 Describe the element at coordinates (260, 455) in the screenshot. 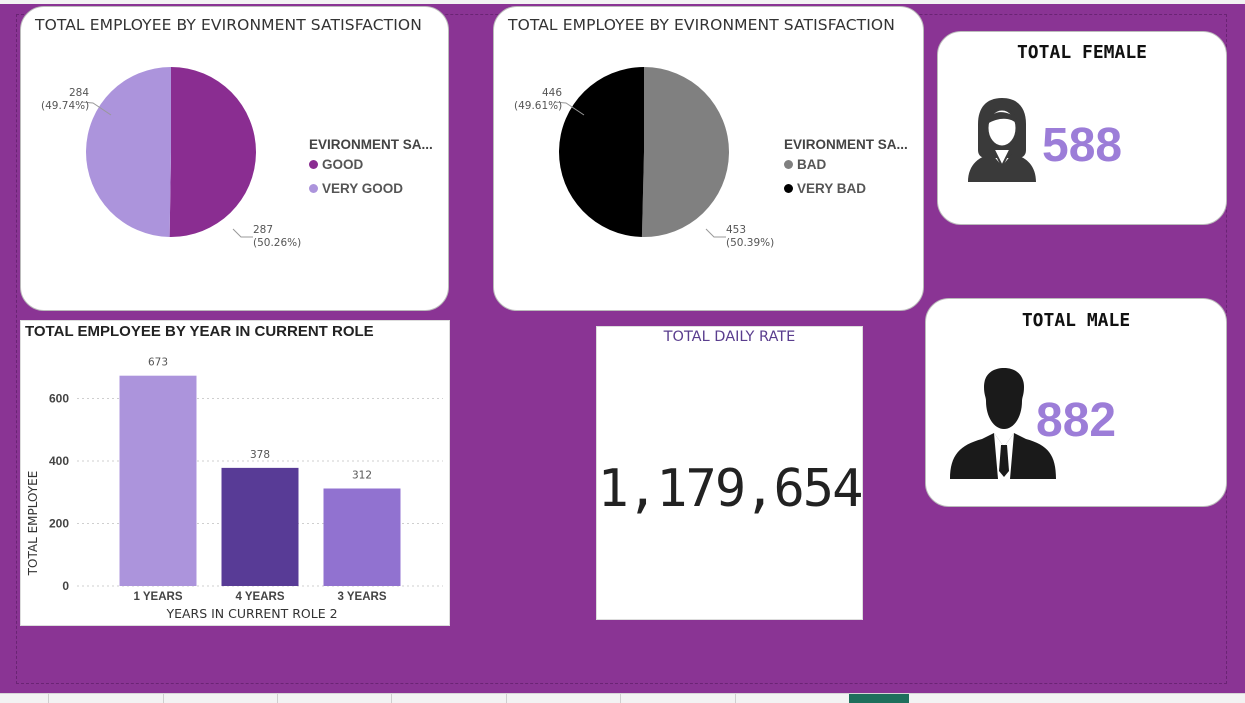

I see `bar-data-label: 378` at that location.